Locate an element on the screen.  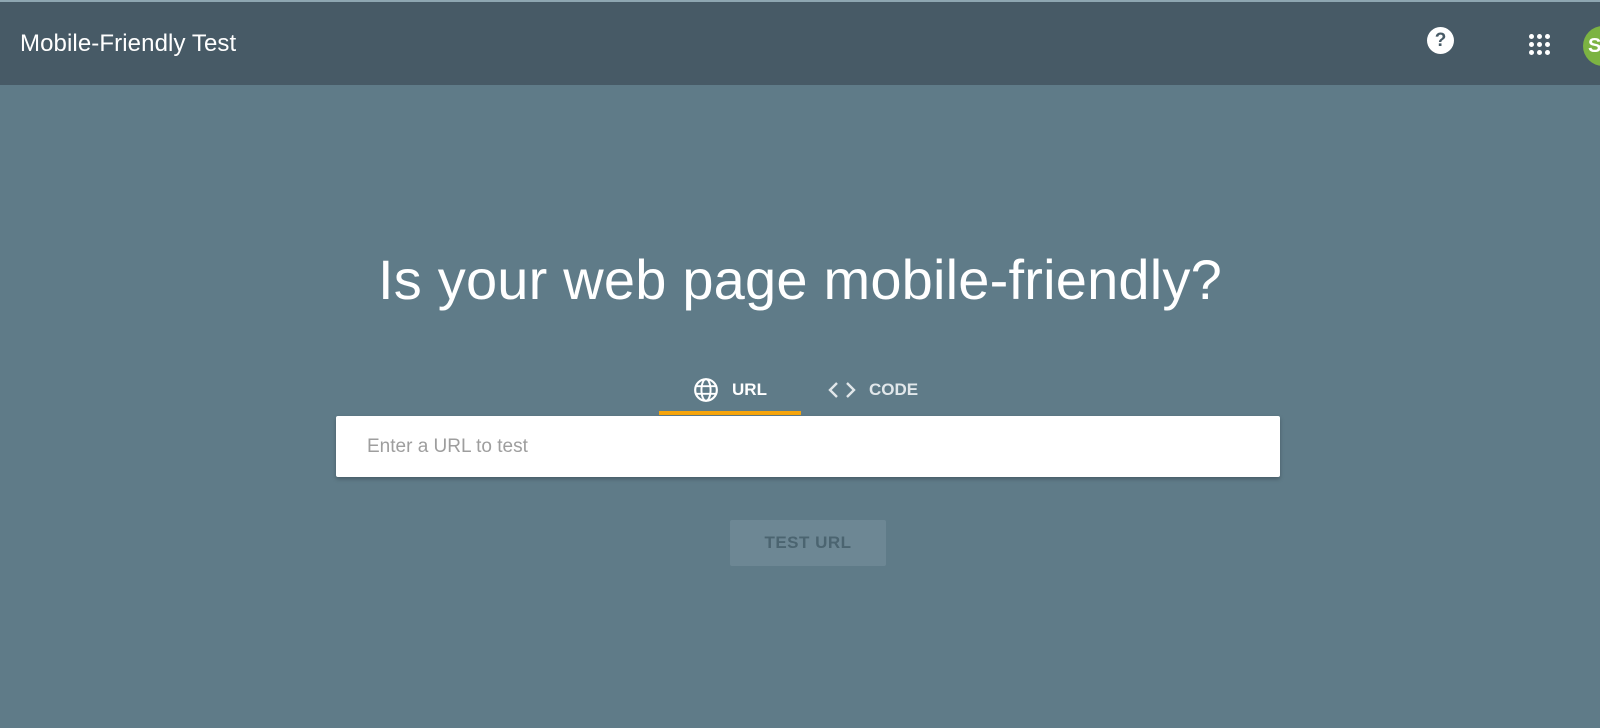
tab-url-label: URL is located at coordinates (749, 389).